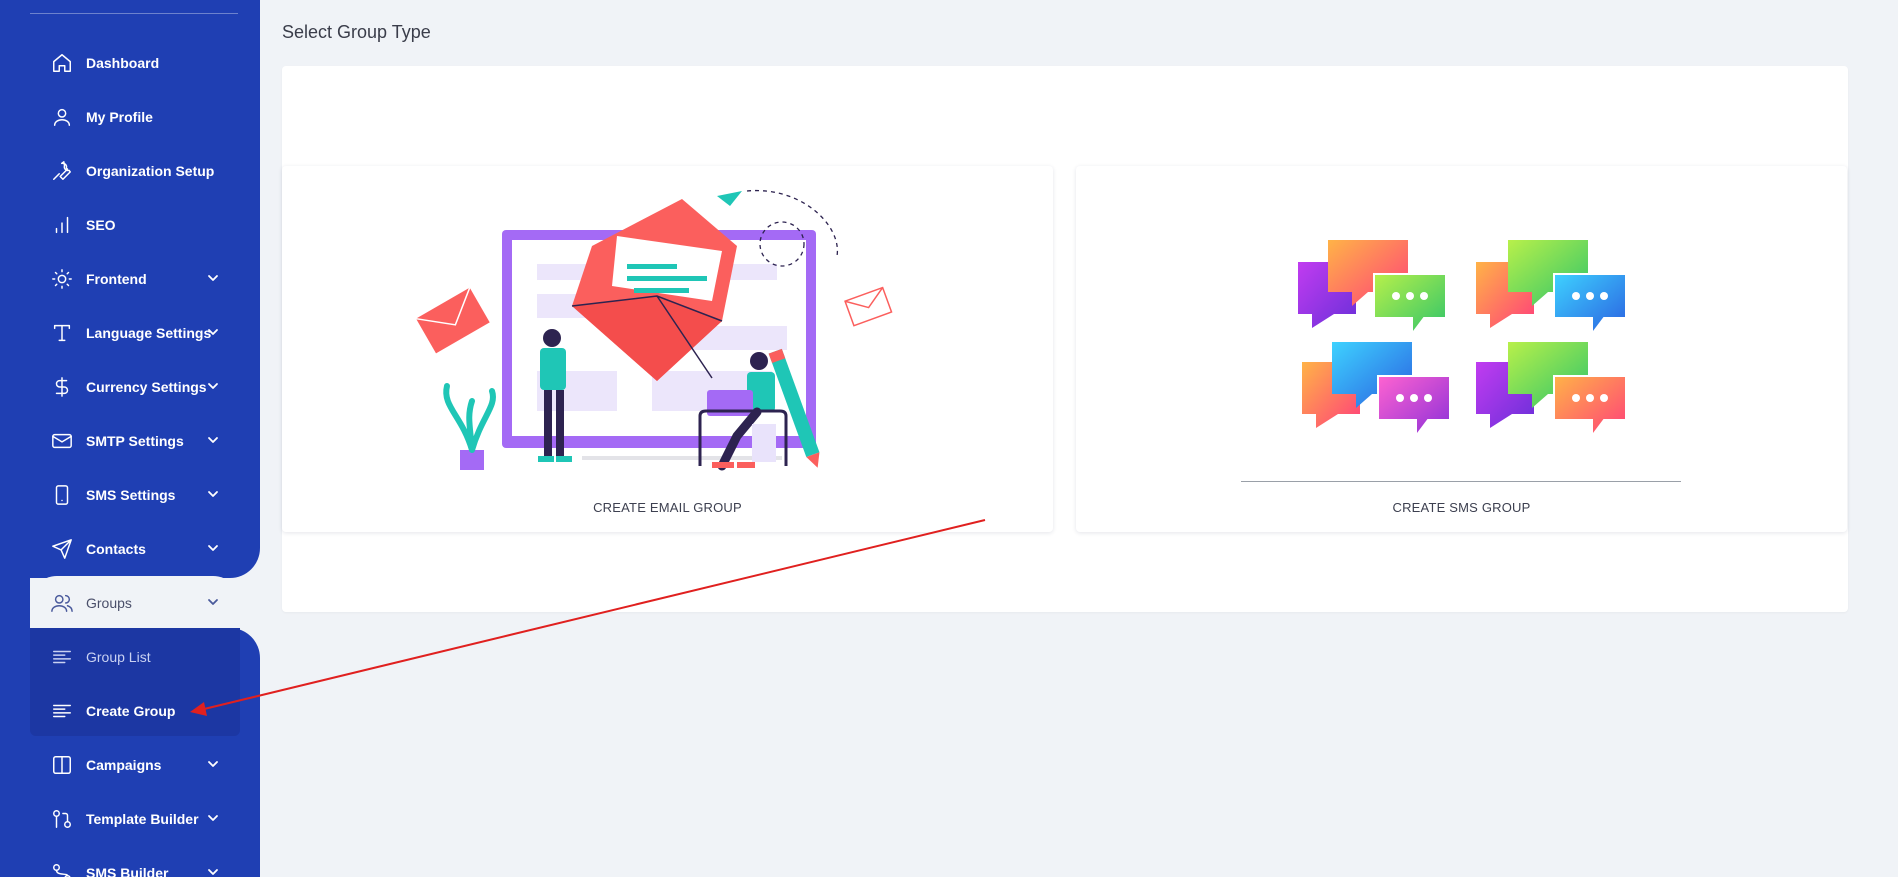 Image resolution: width=1898 pixels, height=877 pixels. Describe the element at coordinates (127, 871) in the screenshot. I see `sidebar-item-label: SMS Builder` at that location.